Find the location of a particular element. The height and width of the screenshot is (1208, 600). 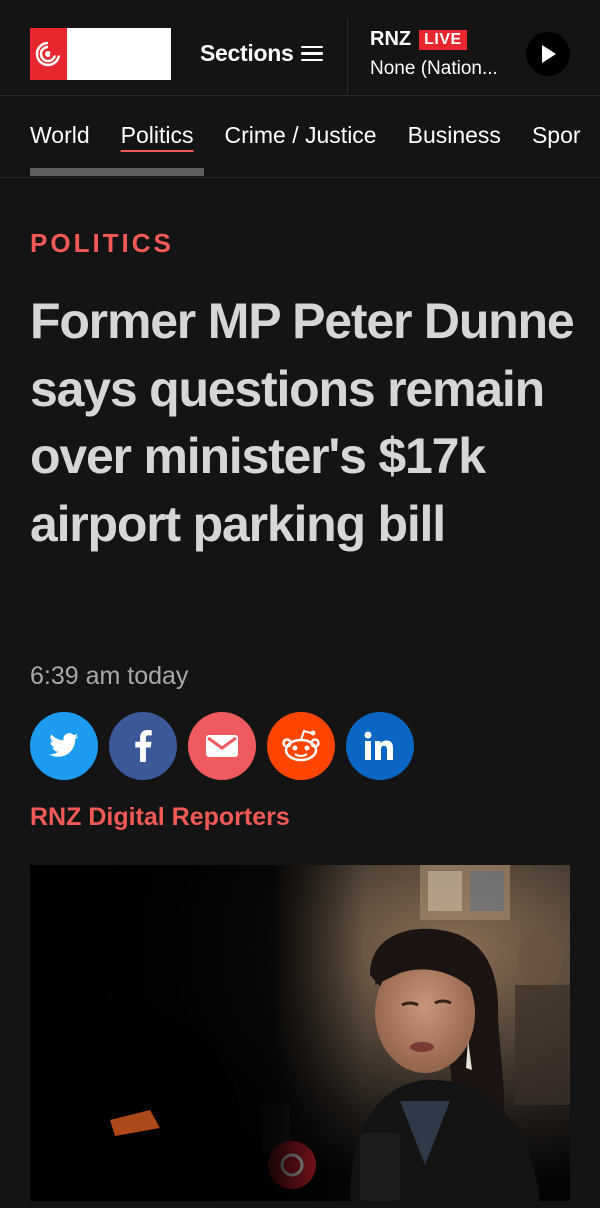

share-facebook-button is located at coordinates (143, 746).